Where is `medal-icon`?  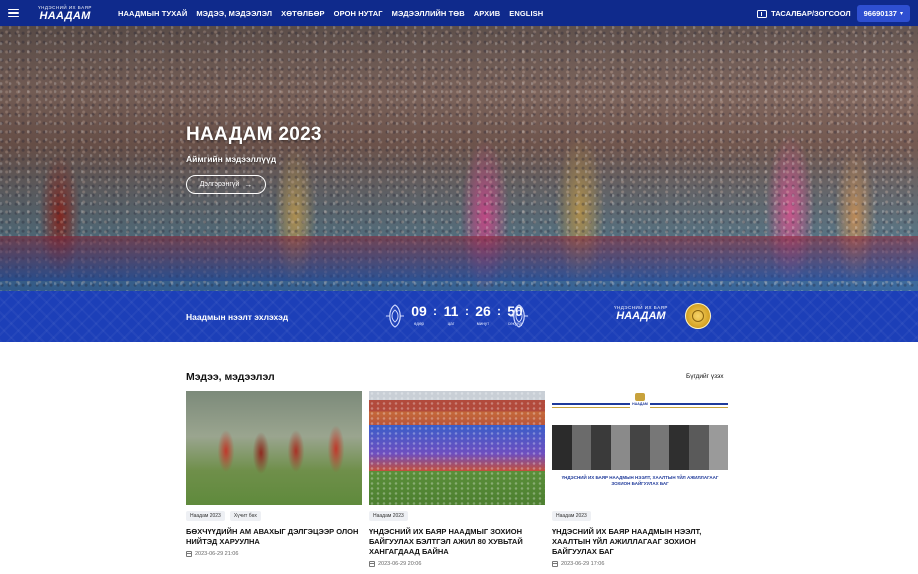 medal-icon is located at coordinates (698, 316).